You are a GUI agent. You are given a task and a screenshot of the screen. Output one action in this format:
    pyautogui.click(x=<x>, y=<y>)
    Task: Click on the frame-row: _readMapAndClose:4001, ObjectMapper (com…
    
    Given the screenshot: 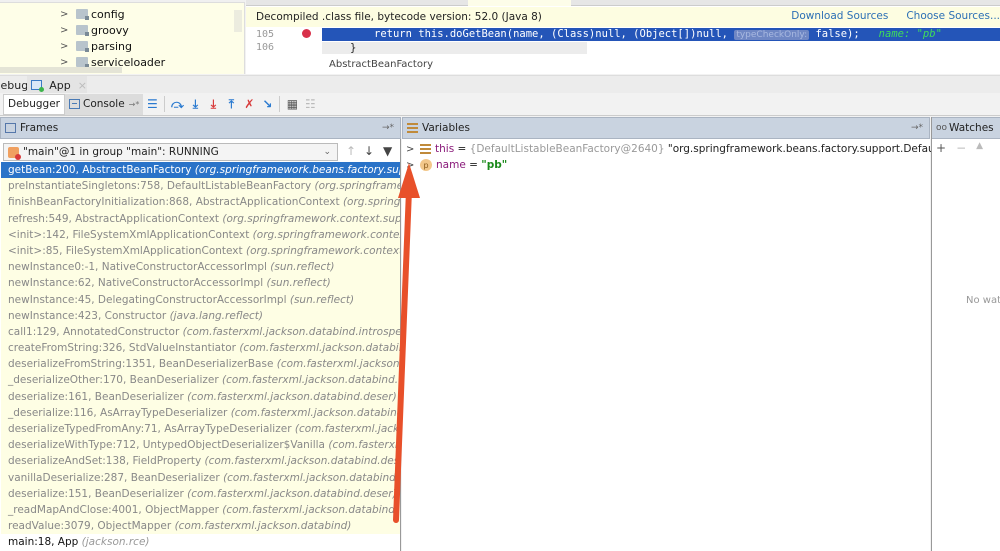 What is the action you would take?
    pyautogui.click(x=200, y=510)
    